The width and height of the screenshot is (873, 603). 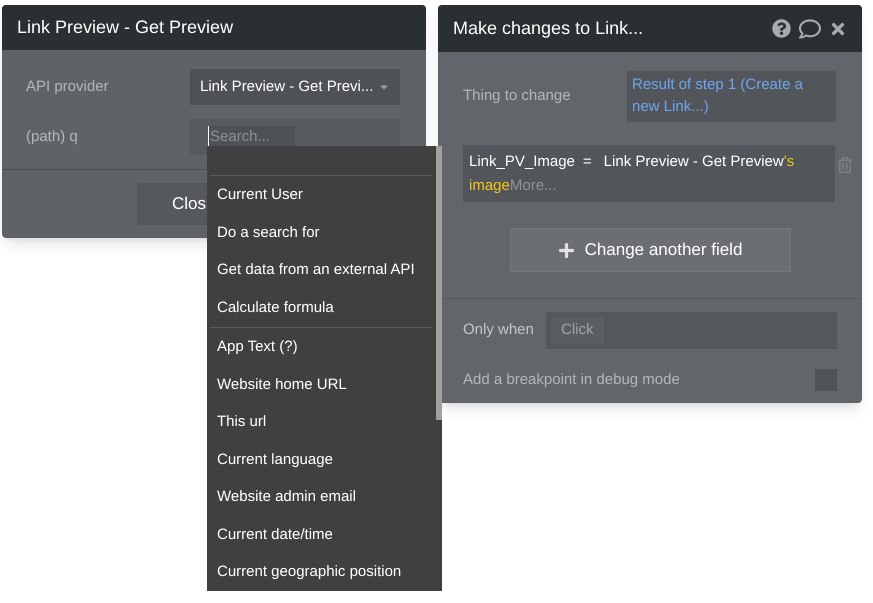 What do you see at coordinates (499, 330) in the screenshot?
I see `field-label: Only when` at bounding box center [499, 330].